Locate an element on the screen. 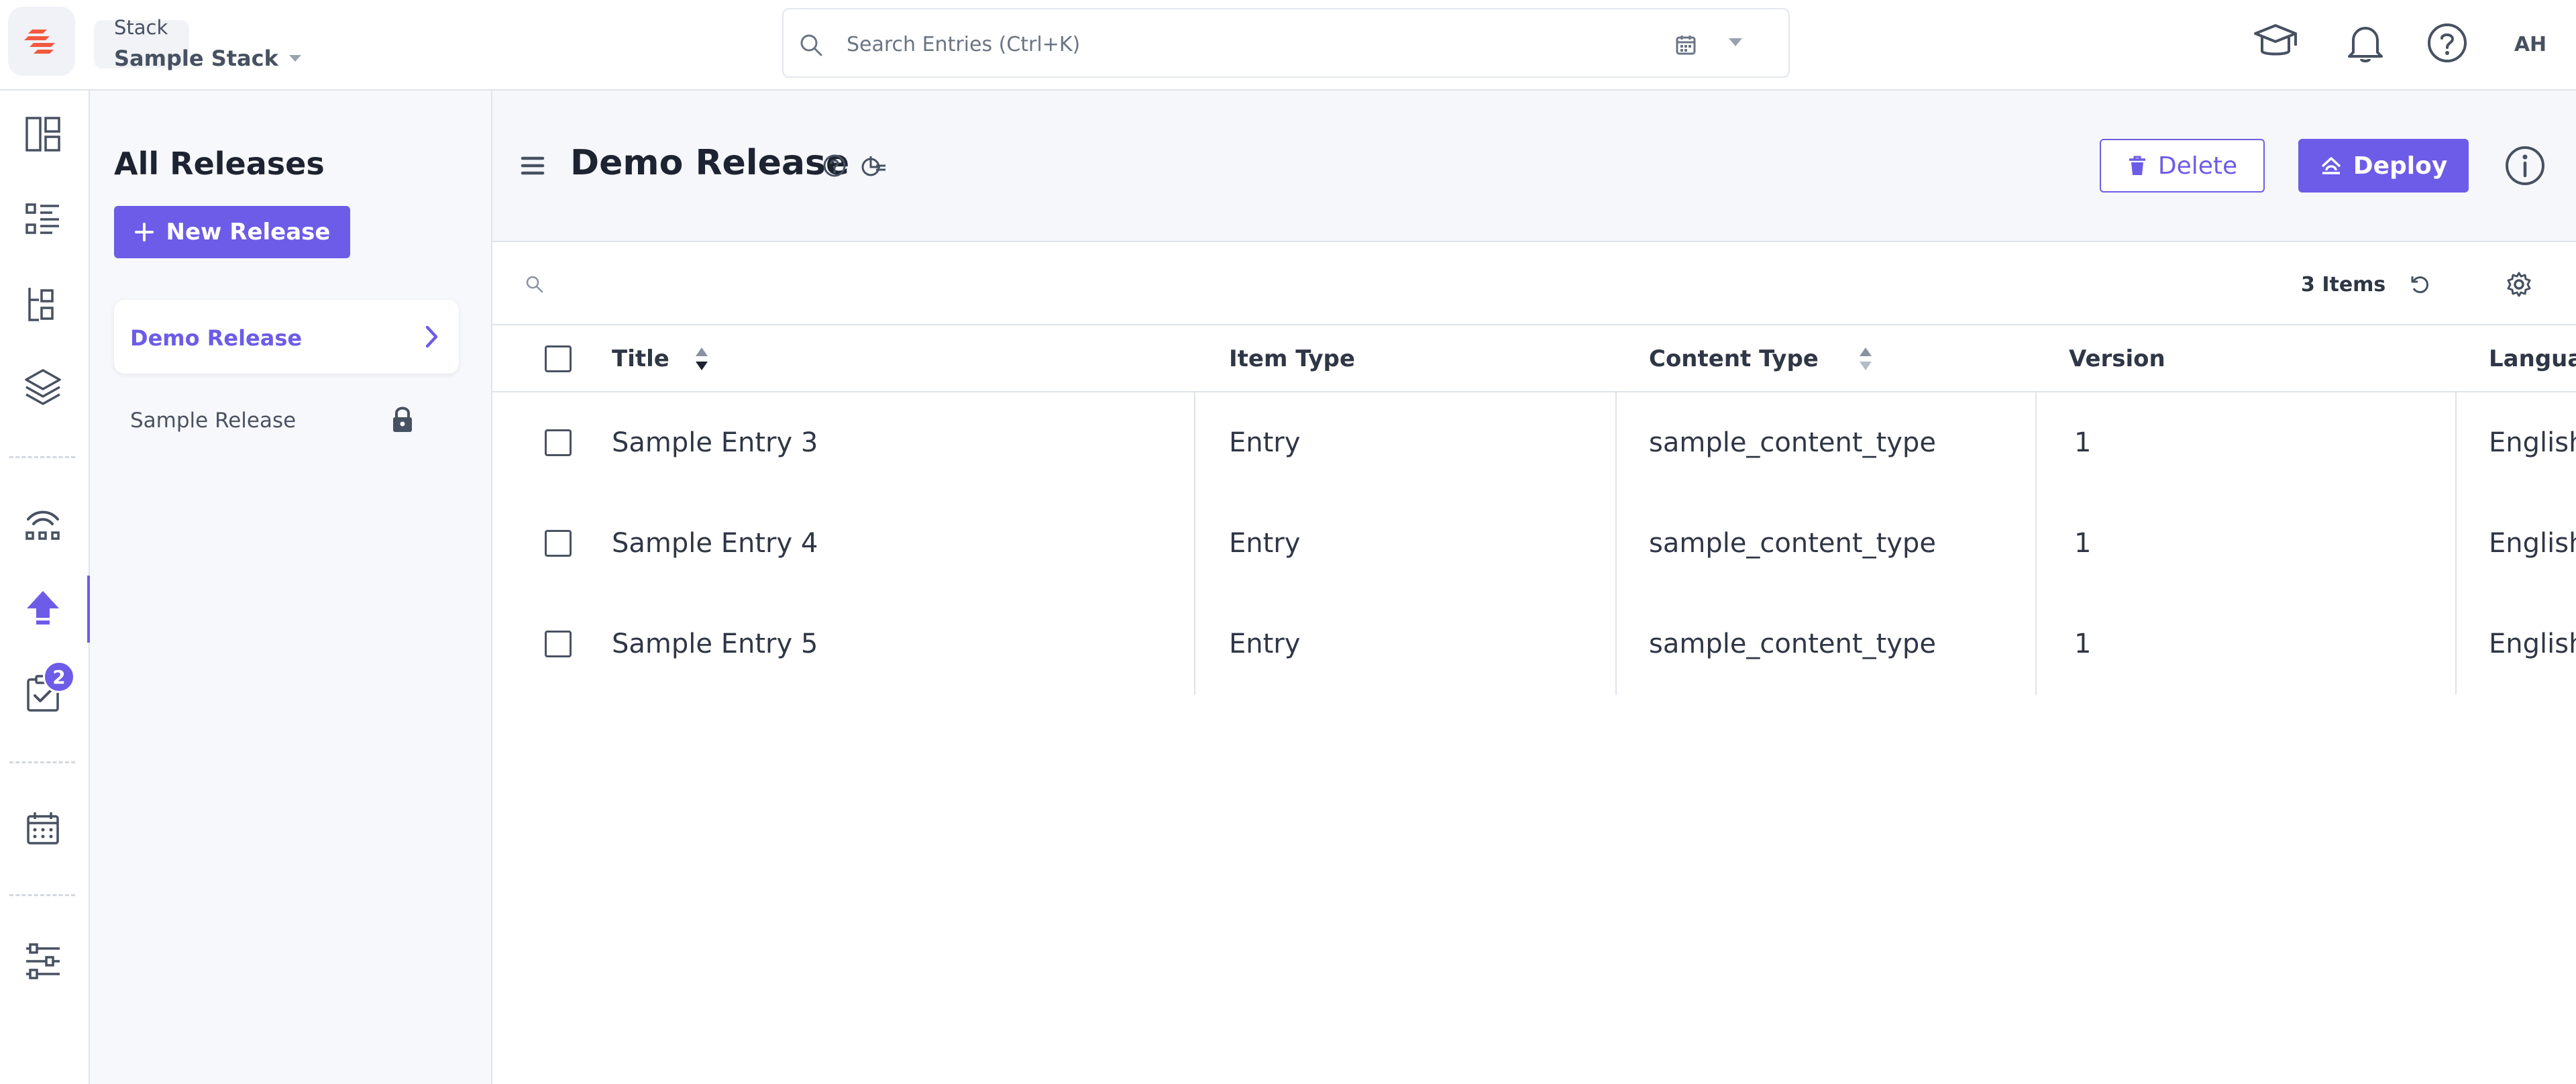 The height and width of the screenshot is (1084, 2576). logo is located at coordinates (41, 41).